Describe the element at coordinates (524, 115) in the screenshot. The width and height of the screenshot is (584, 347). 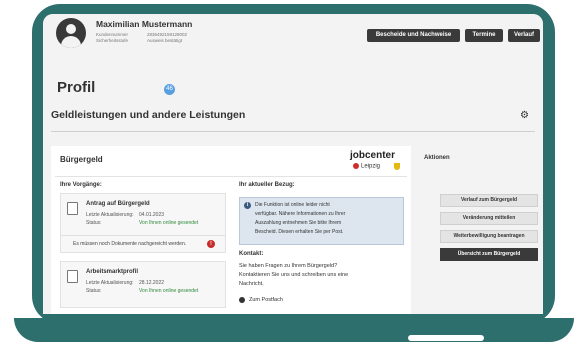
I see `gear-icon: ⚙` at that location.